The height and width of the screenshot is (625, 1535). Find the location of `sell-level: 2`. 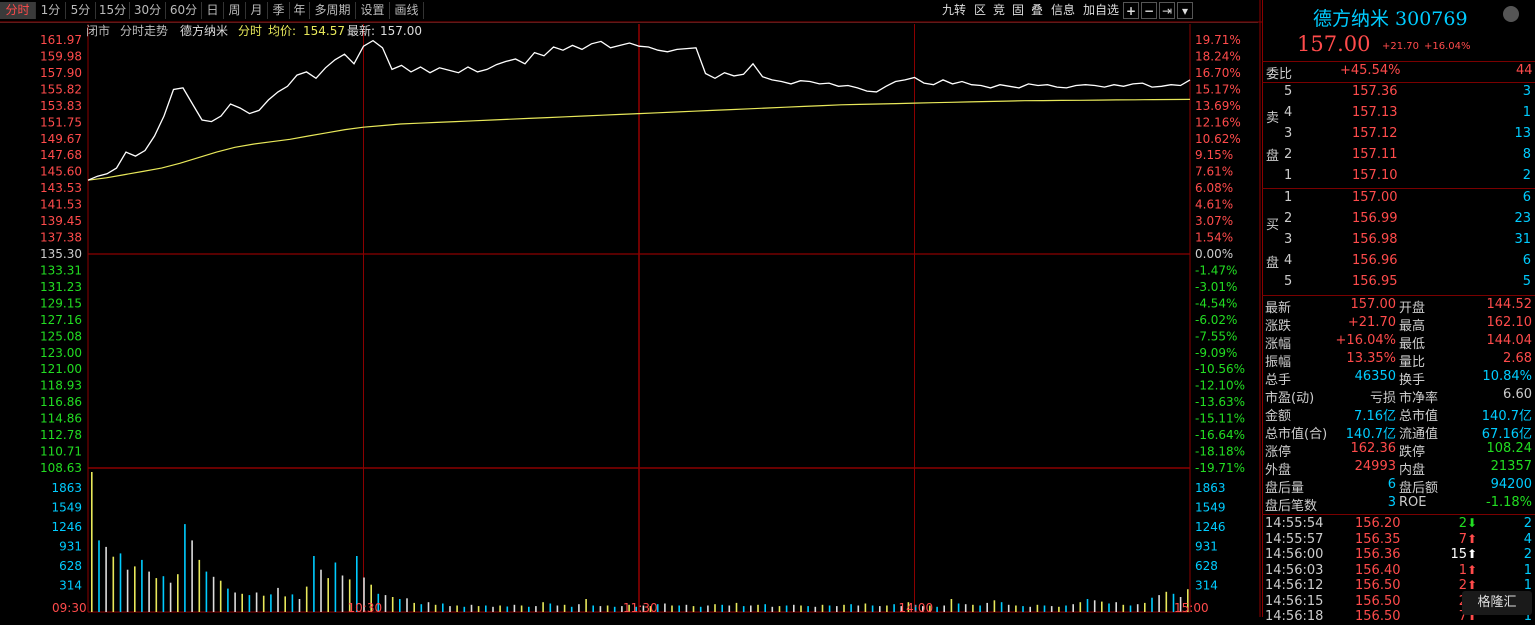

sell-level: 2 is located at coordinates (1288, 154).